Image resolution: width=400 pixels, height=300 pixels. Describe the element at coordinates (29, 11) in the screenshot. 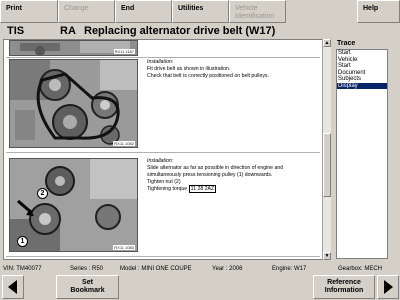

I see `print-button: Print` at that location.